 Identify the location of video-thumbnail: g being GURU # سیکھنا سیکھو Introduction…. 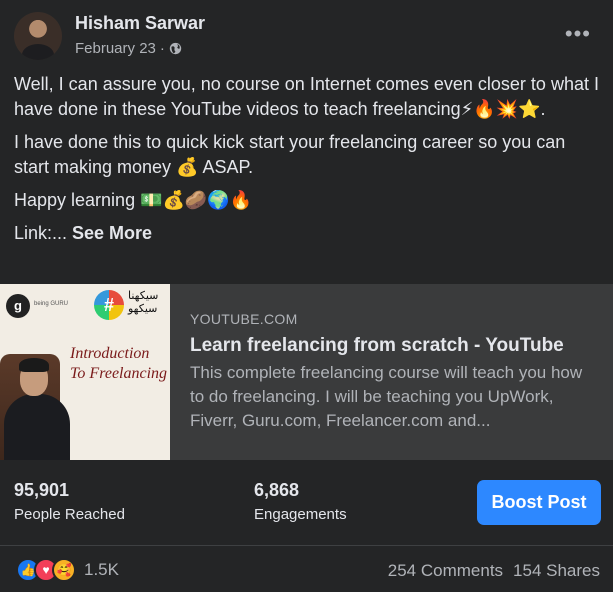
(85, 372).